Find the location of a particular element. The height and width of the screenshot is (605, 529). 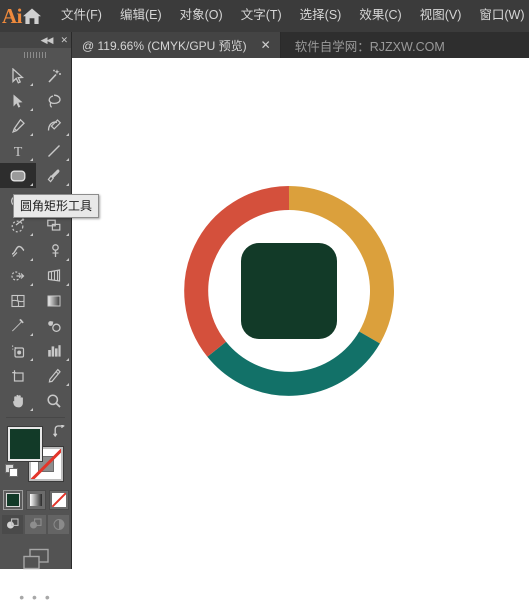

draw-mode-row is located at coordinates (35, 524).